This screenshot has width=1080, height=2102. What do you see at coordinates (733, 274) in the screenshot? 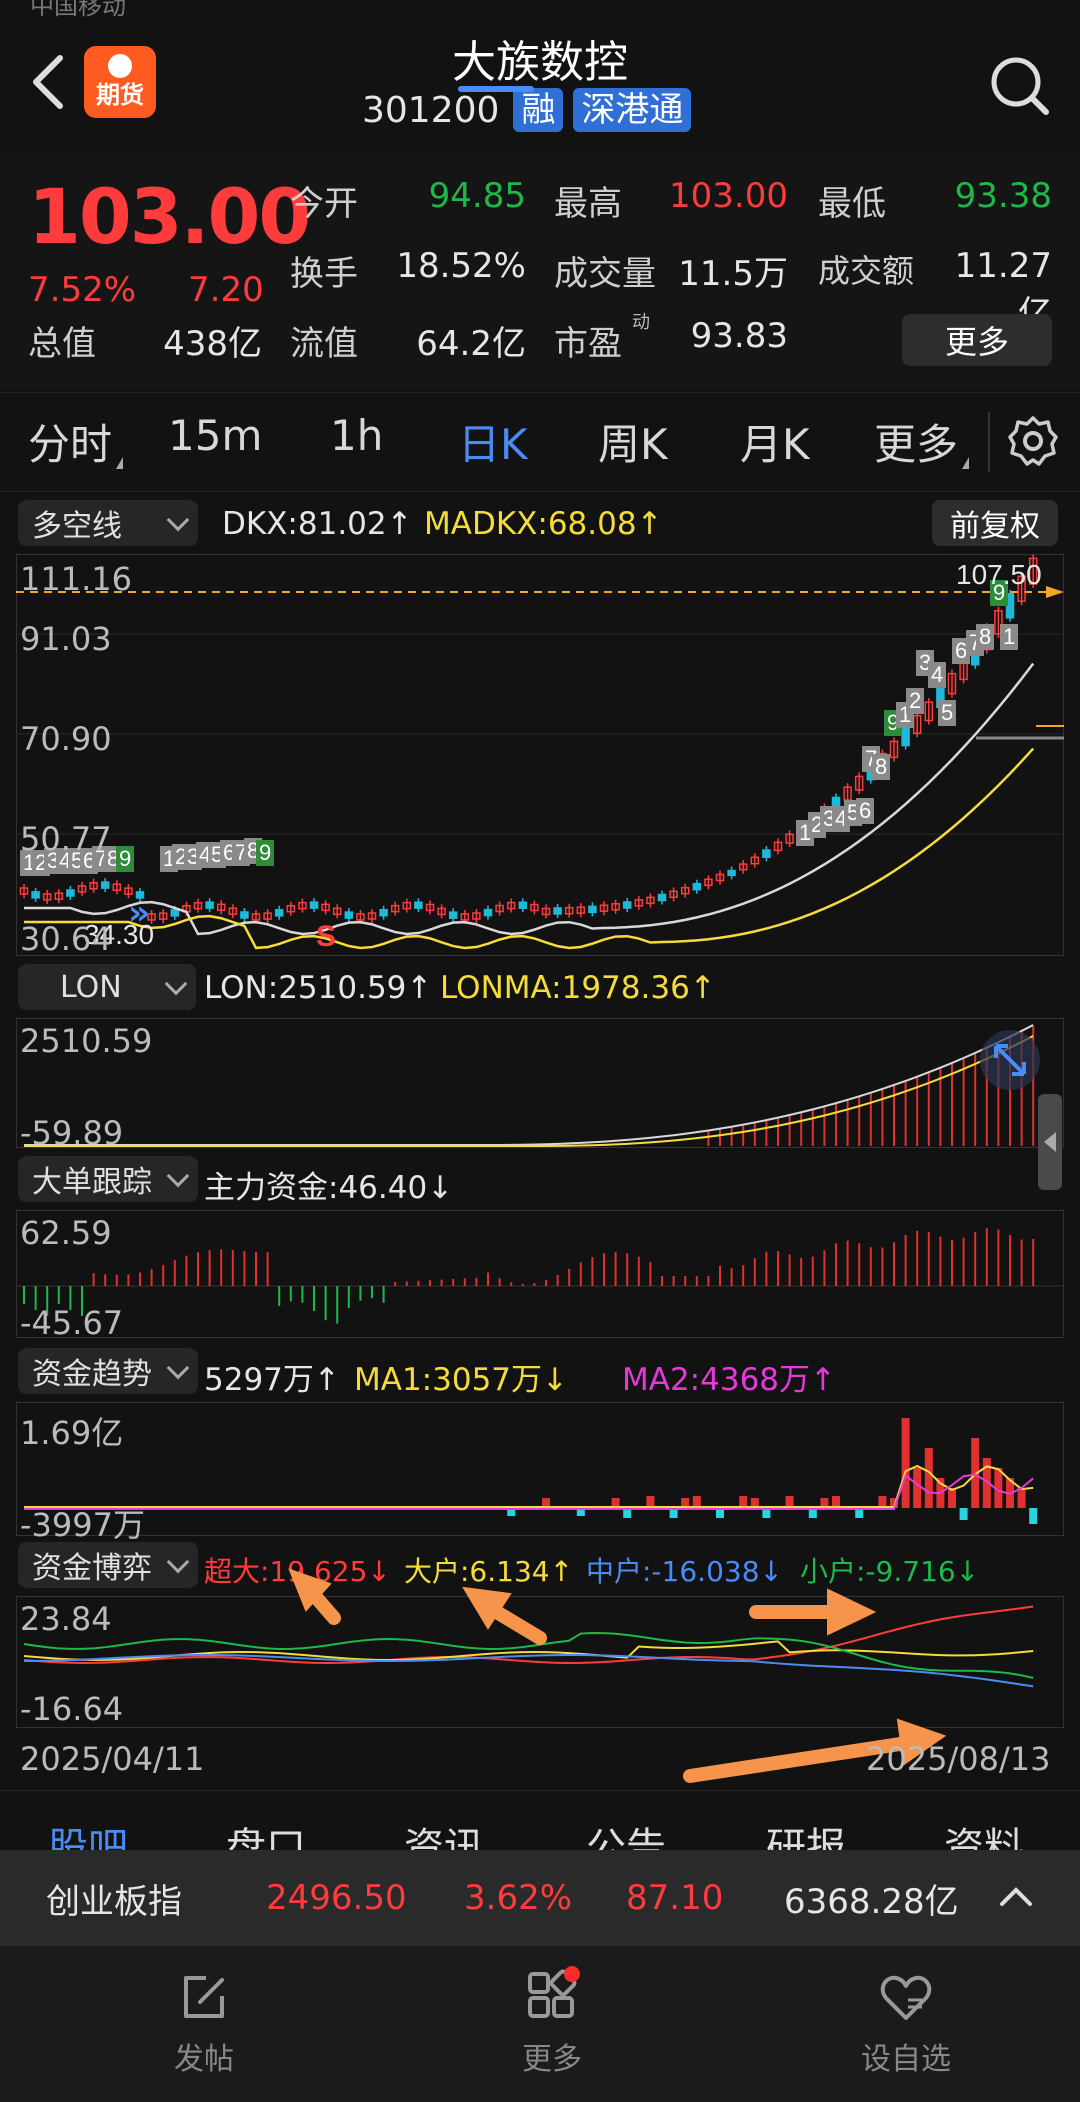
I see `volume-value: 11.5万` at bounding box center [733, 274].